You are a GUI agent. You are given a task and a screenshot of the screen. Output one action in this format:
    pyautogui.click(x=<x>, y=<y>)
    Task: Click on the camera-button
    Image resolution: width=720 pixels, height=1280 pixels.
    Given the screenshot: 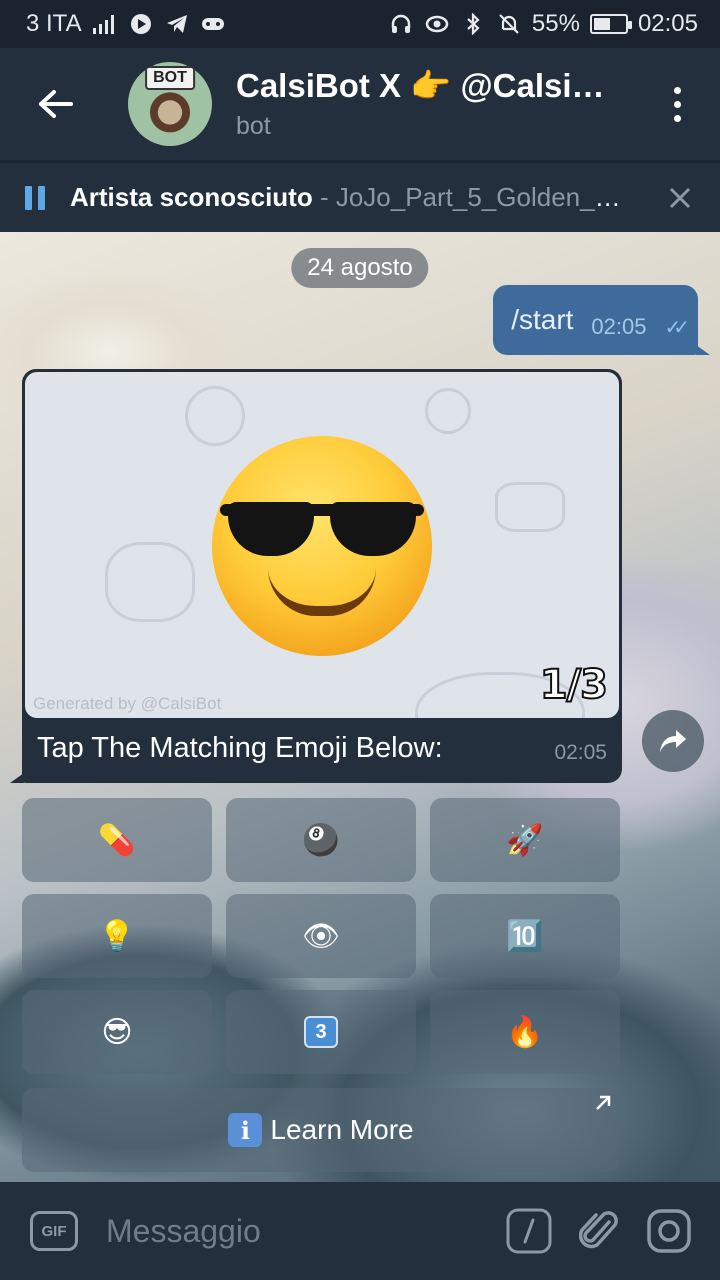 What is the action you would take?
    pyautogui.click(x=669, y=1231)
    